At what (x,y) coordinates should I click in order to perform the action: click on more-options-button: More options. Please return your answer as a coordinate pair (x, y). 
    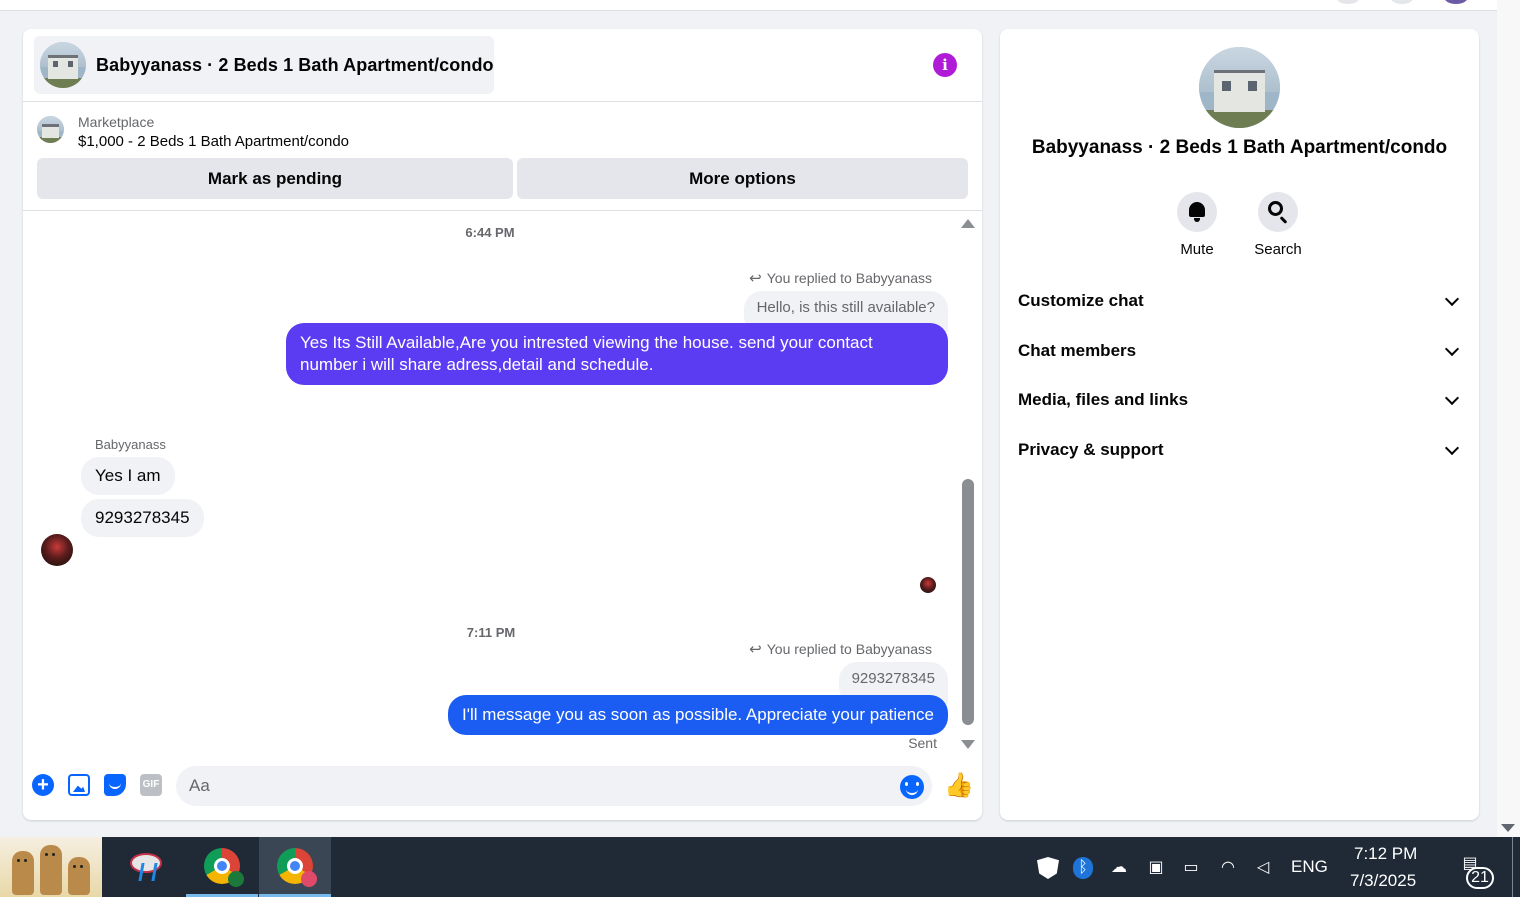
    Looking at the image, I should click on (742, 178).